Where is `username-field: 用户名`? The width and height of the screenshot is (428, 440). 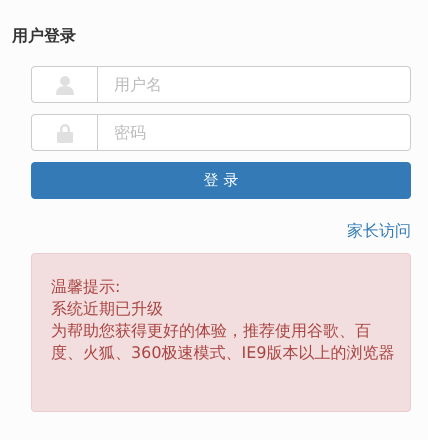
username-field: 用户名 is located at coordinates (254, 84).